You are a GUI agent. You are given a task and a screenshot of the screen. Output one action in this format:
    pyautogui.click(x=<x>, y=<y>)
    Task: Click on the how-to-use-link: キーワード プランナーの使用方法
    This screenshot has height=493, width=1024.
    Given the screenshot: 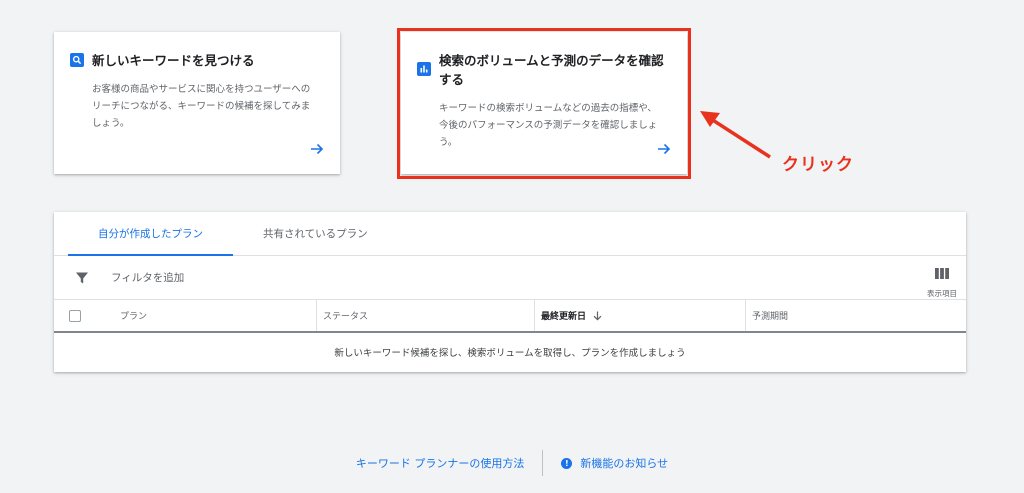 What is the action you would take?
    pyautogui.click(x=440, y=463)
    